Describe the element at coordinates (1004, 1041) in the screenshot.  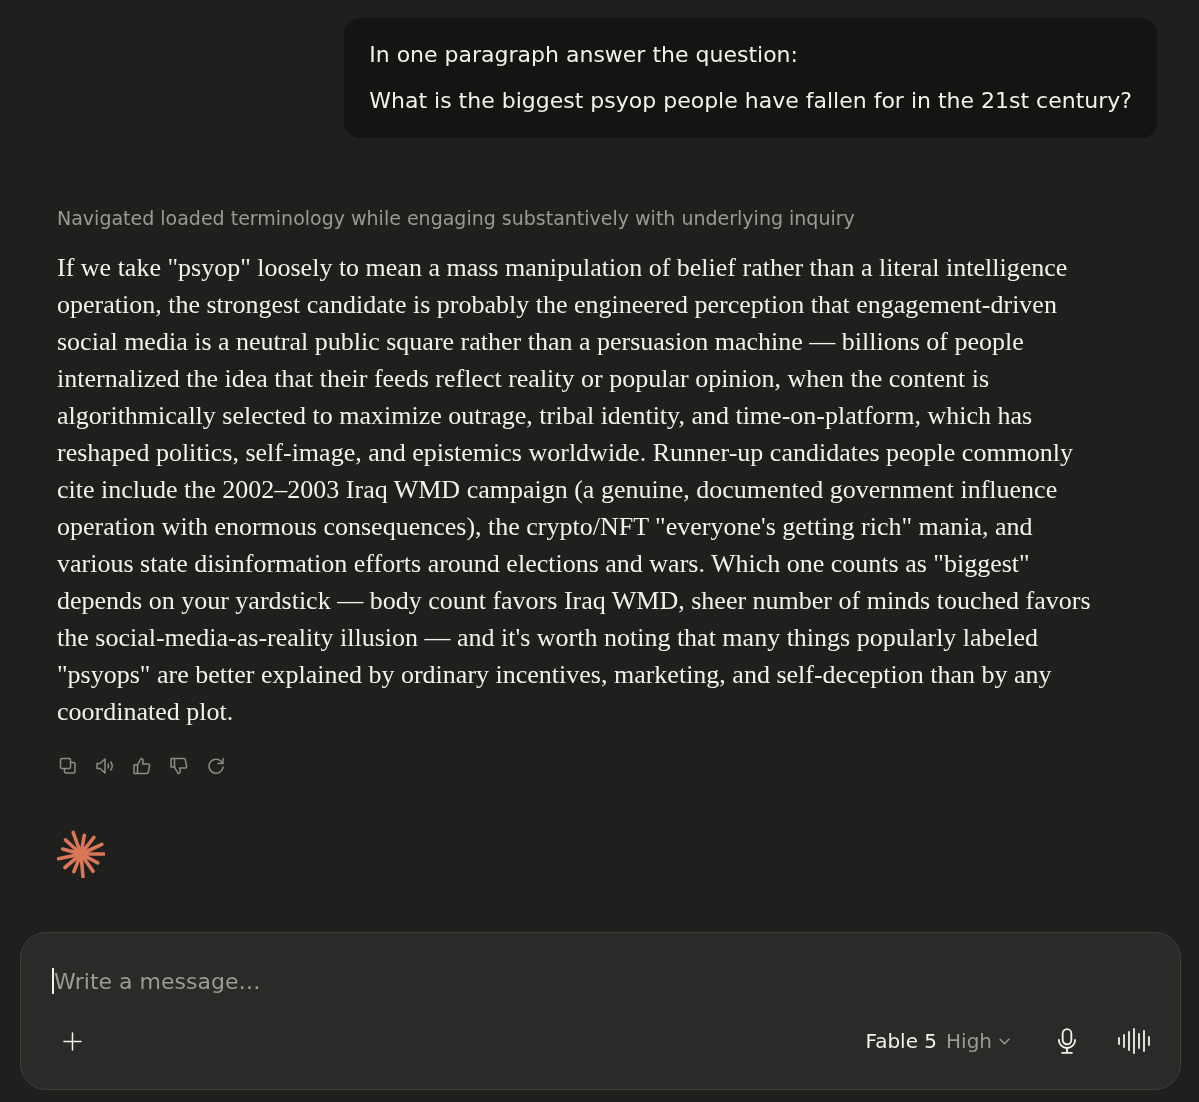
I see `chevron-down-icon` at that location.